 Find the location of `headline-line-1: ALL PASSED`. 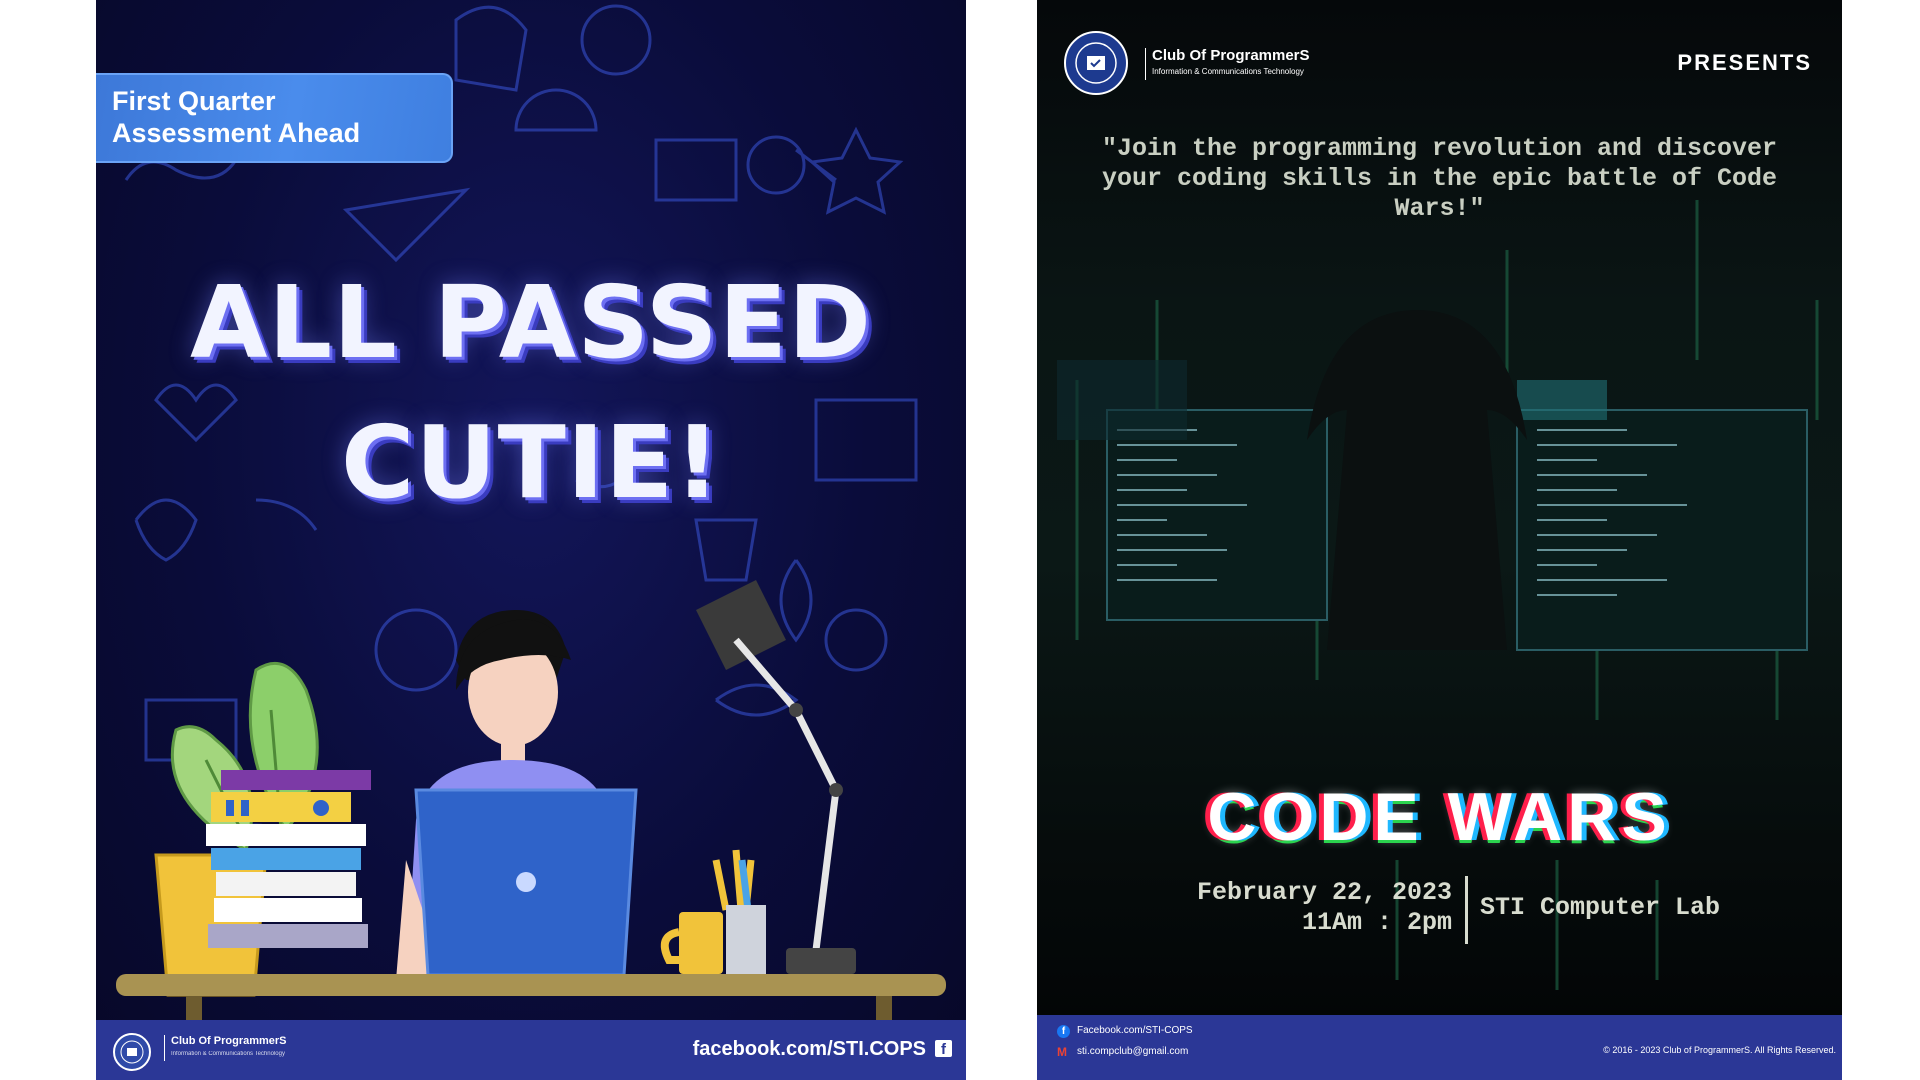

headline-line-1: ALL PASSED is located at coordinates (531, 322).